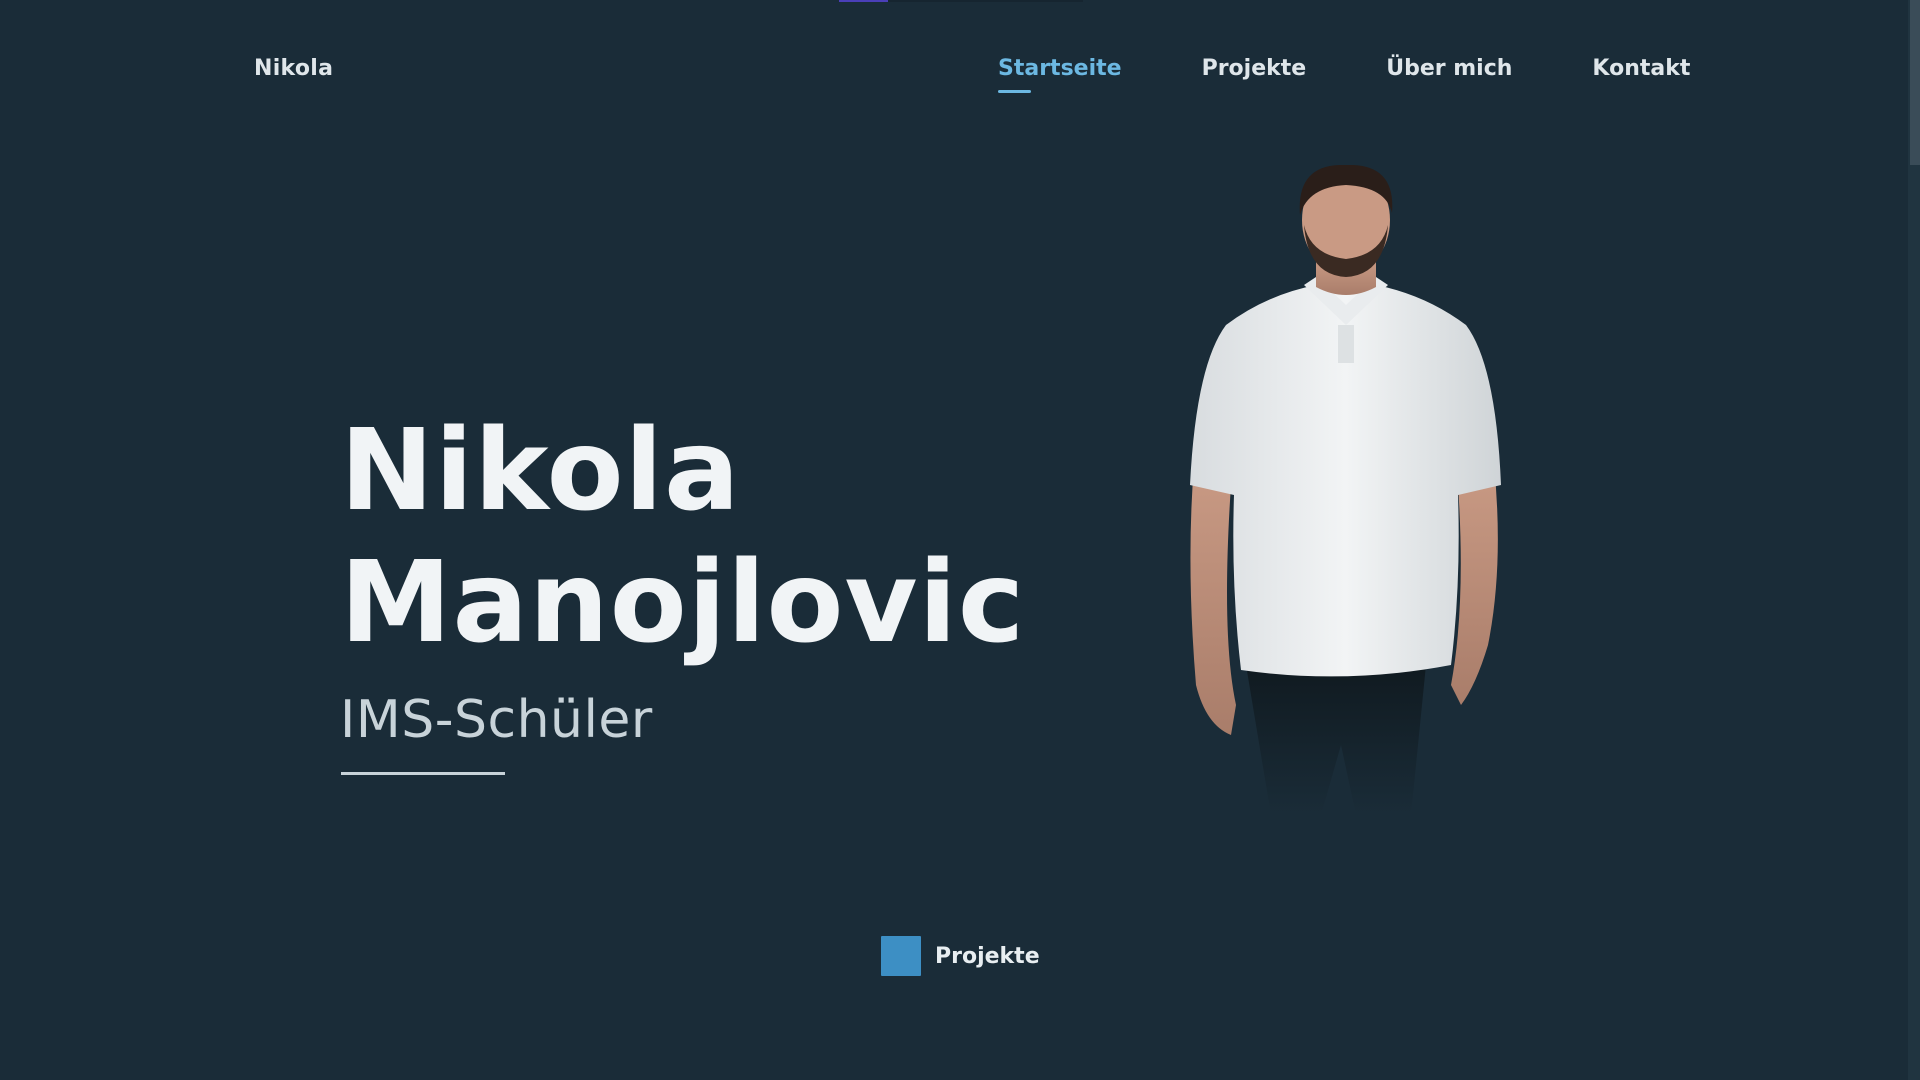 This screenshot has height=1080, width=1920. Describe the element at coordinates (863, 1) in the screenshot. I see `top-progress-fill` at that location.